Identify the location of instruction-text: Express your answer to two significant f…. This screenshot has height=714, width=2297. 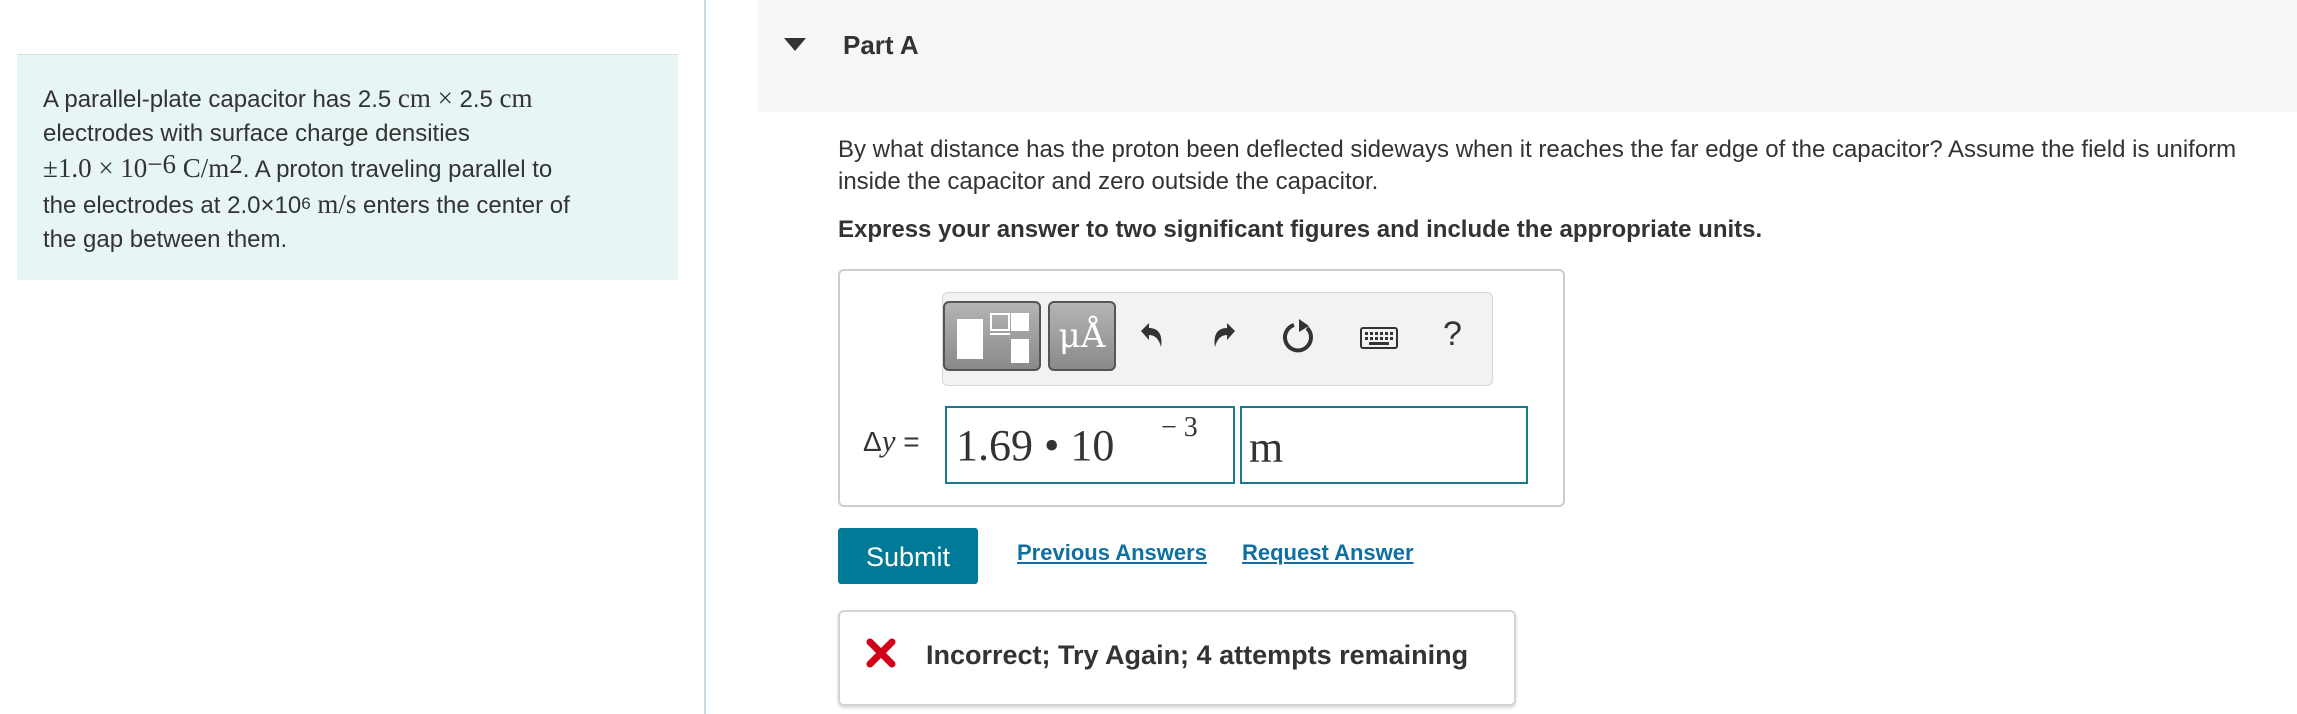
(1300, 229).